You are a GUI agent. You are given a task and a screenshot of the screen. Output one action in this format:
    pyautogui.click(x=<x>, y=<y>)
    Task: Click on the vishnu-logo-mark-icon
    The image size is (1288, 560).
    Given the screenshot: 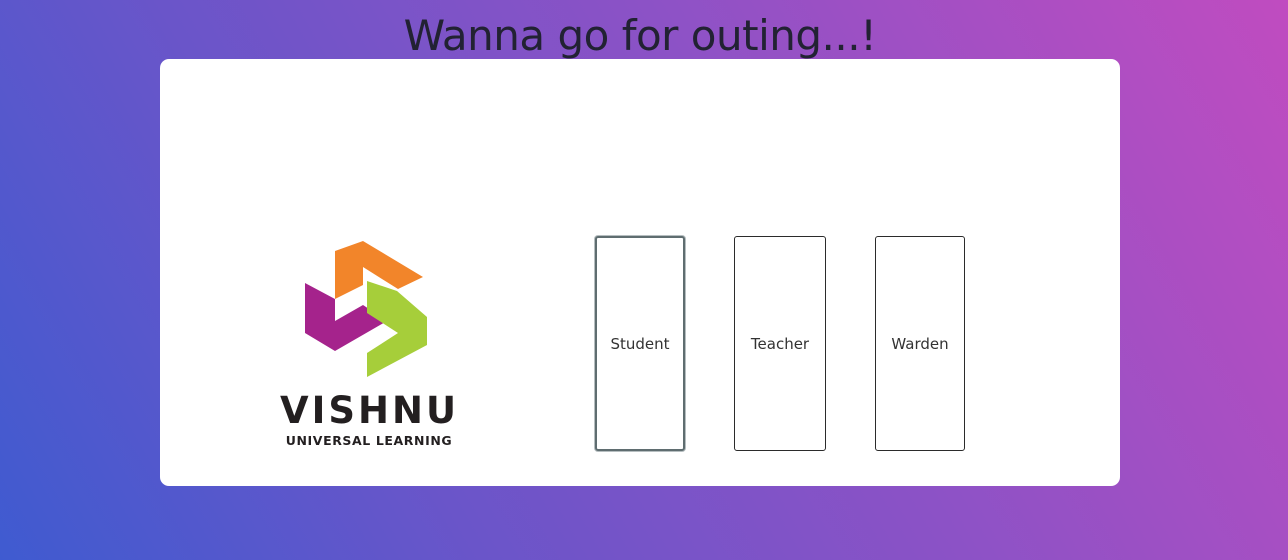 What is the action you would take?
    pyautogui.click(x=366, y=309)
    